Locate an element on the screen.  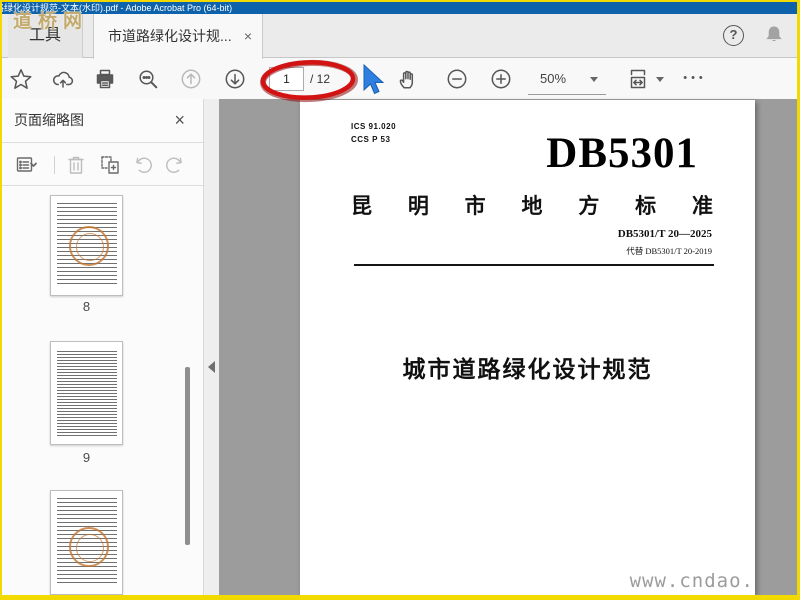
panel-toolbar is located at coordinates (102, 165).